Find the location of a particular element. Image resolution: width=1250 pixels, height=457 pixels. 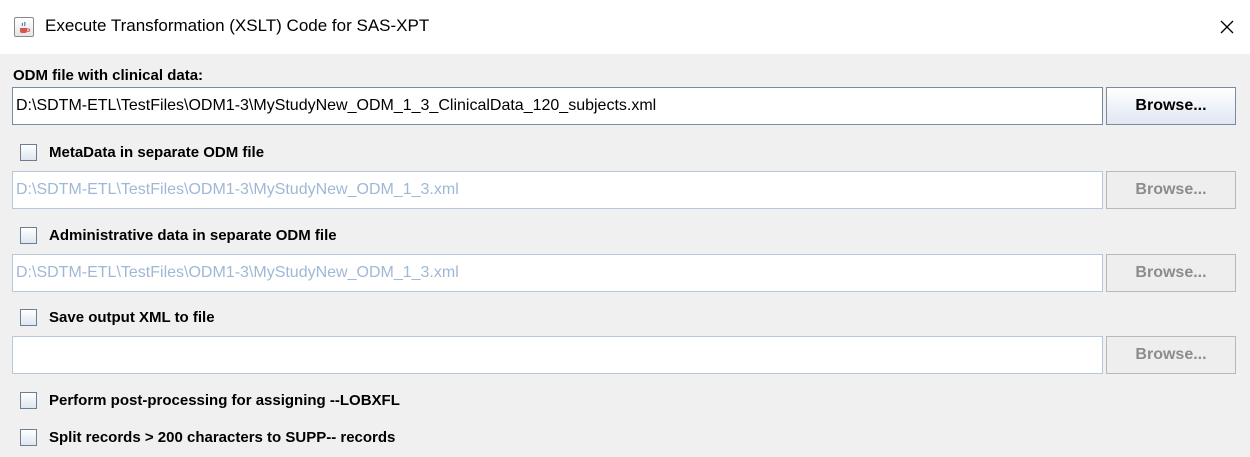

clinical-data-path-input is located at coordinates (557, 106).